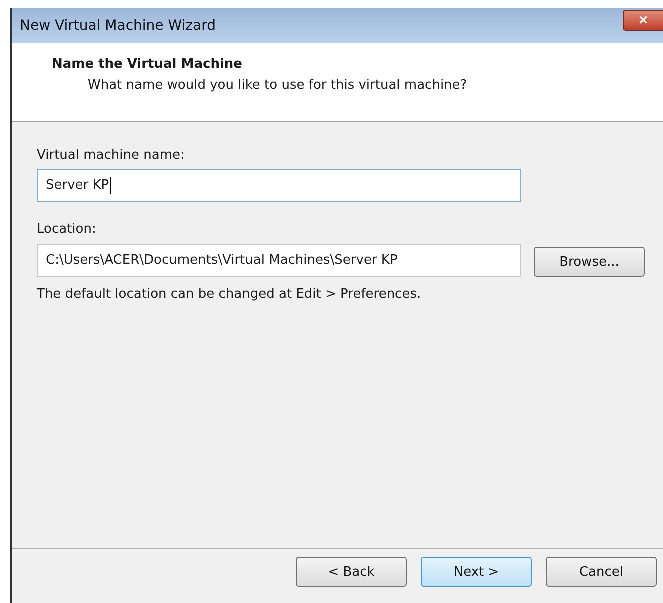 Image resolution: width=663 pixels, height=603 pixels. Describe the element at coordinates (601, 572) in the screenshot. I see `wizard-button: Cancel` at that location.